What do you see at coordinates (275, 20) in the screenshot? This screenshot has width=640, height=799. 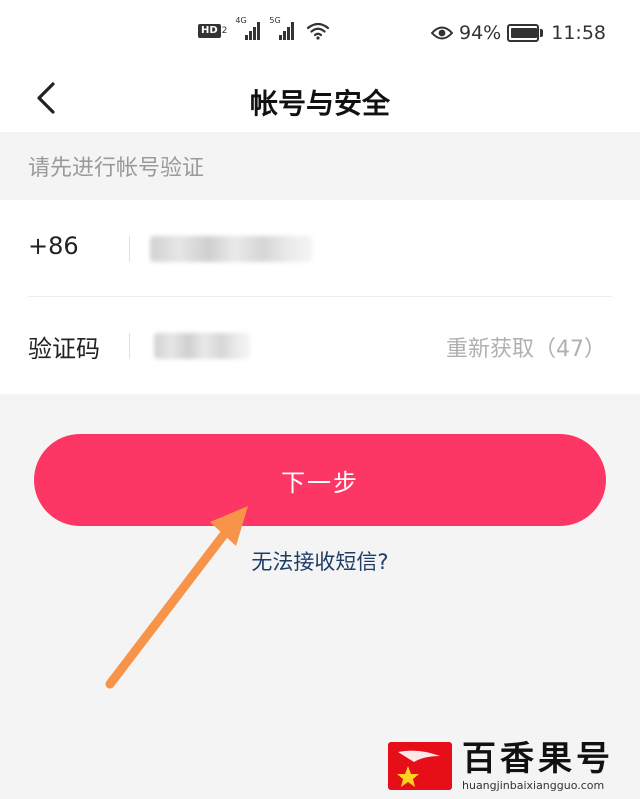 I see `network-label-5g: 5G` at bounding box center [275, 20].